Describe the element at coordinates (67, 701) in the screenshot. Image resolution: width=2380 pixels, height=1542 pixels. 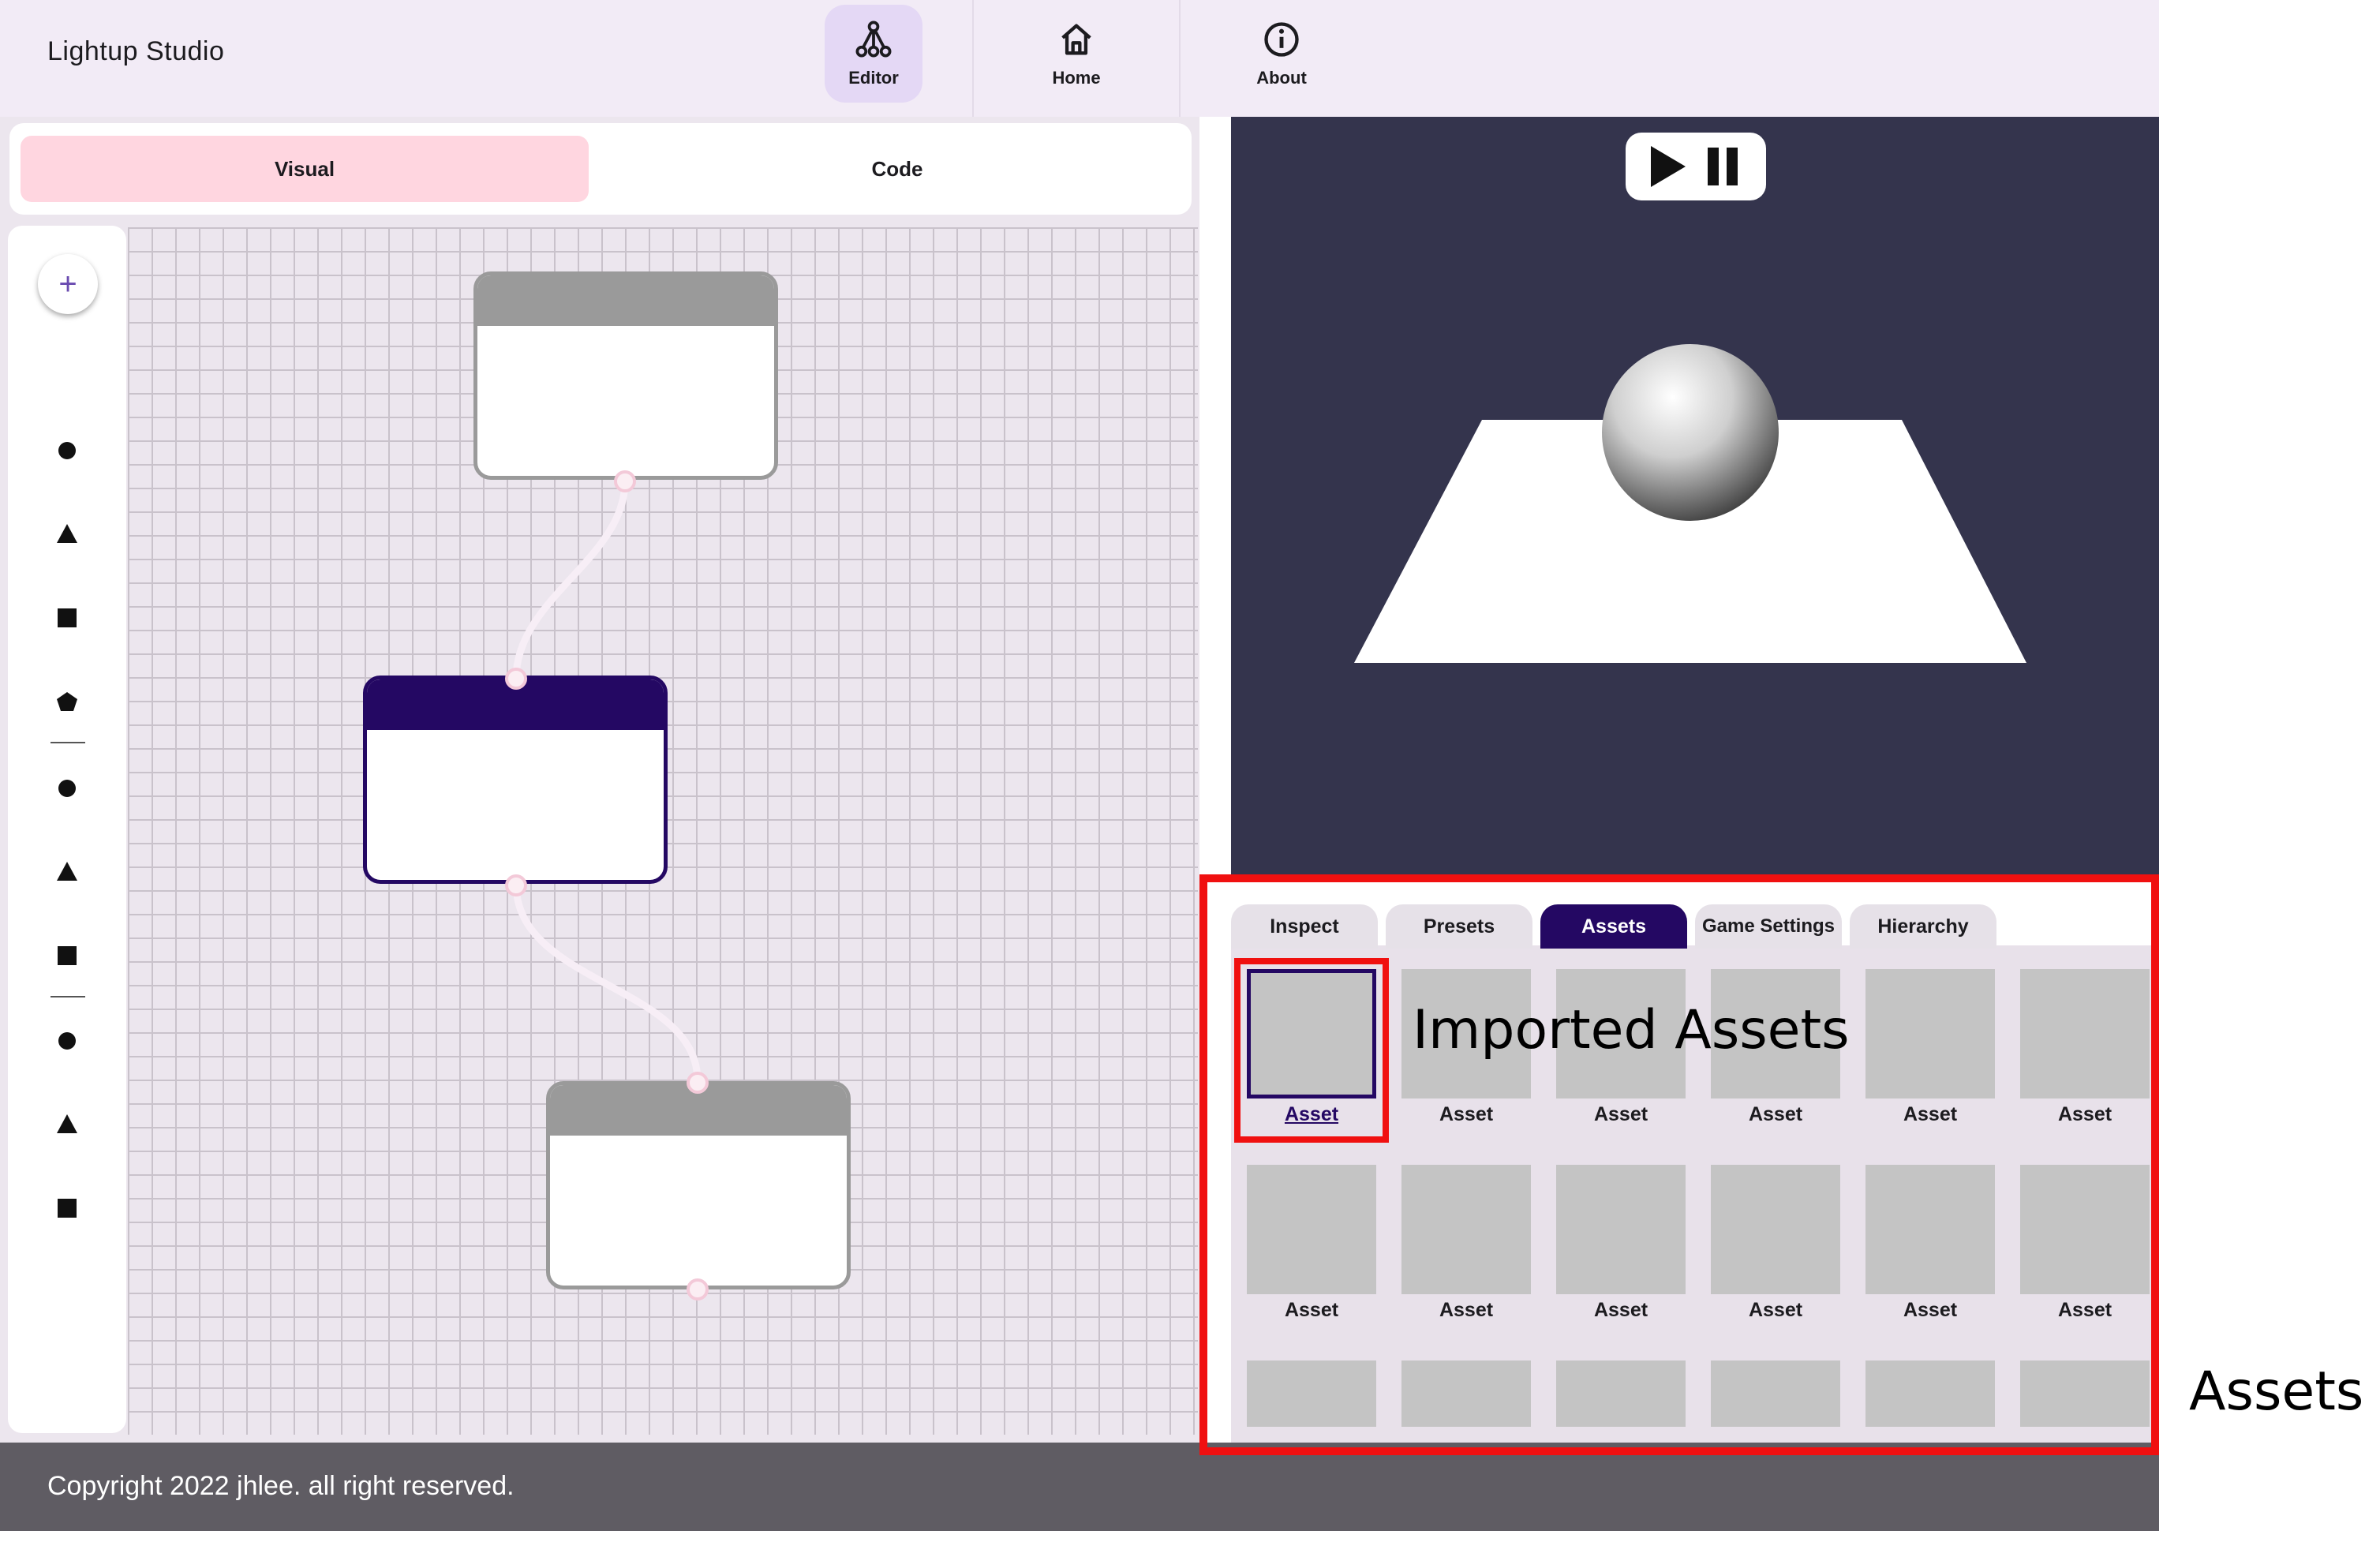
I see `pentagon-shape-icon` at that location.